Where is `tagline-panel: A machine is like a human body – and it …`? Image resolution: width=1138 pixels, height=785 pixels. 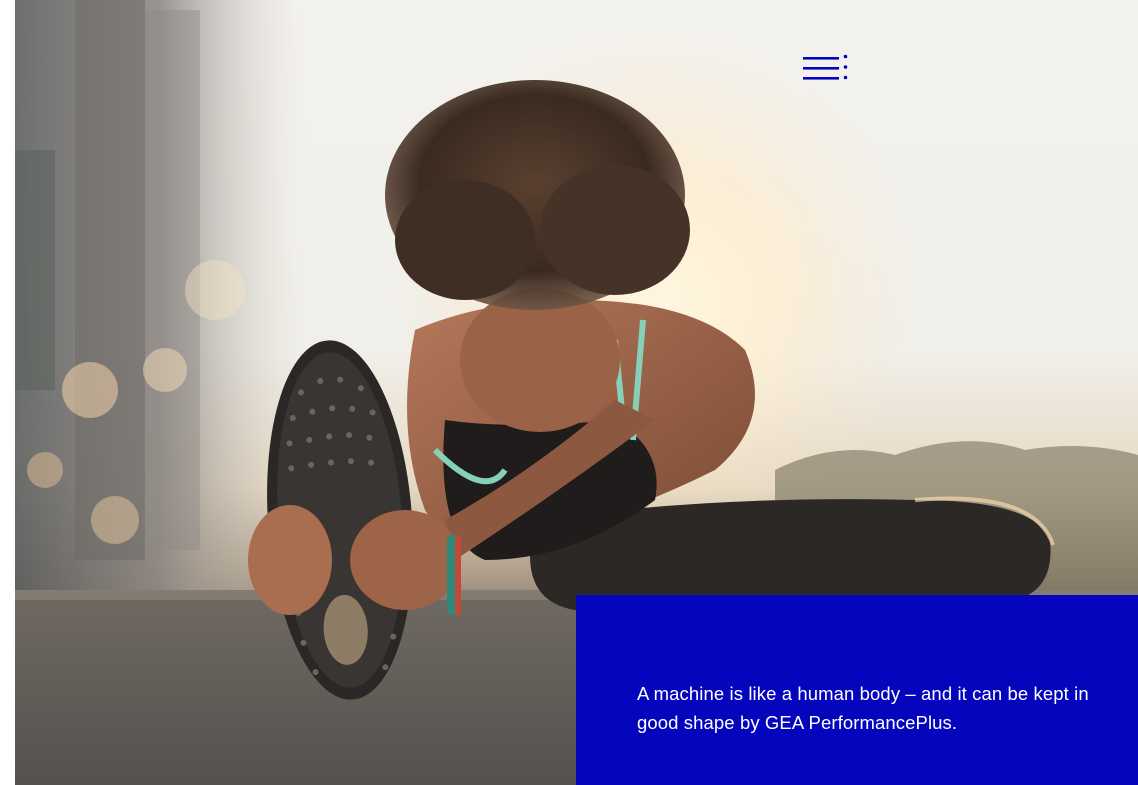 tagline-panel: A machine is like a human body – and it … is located at coordinates (857, 690).